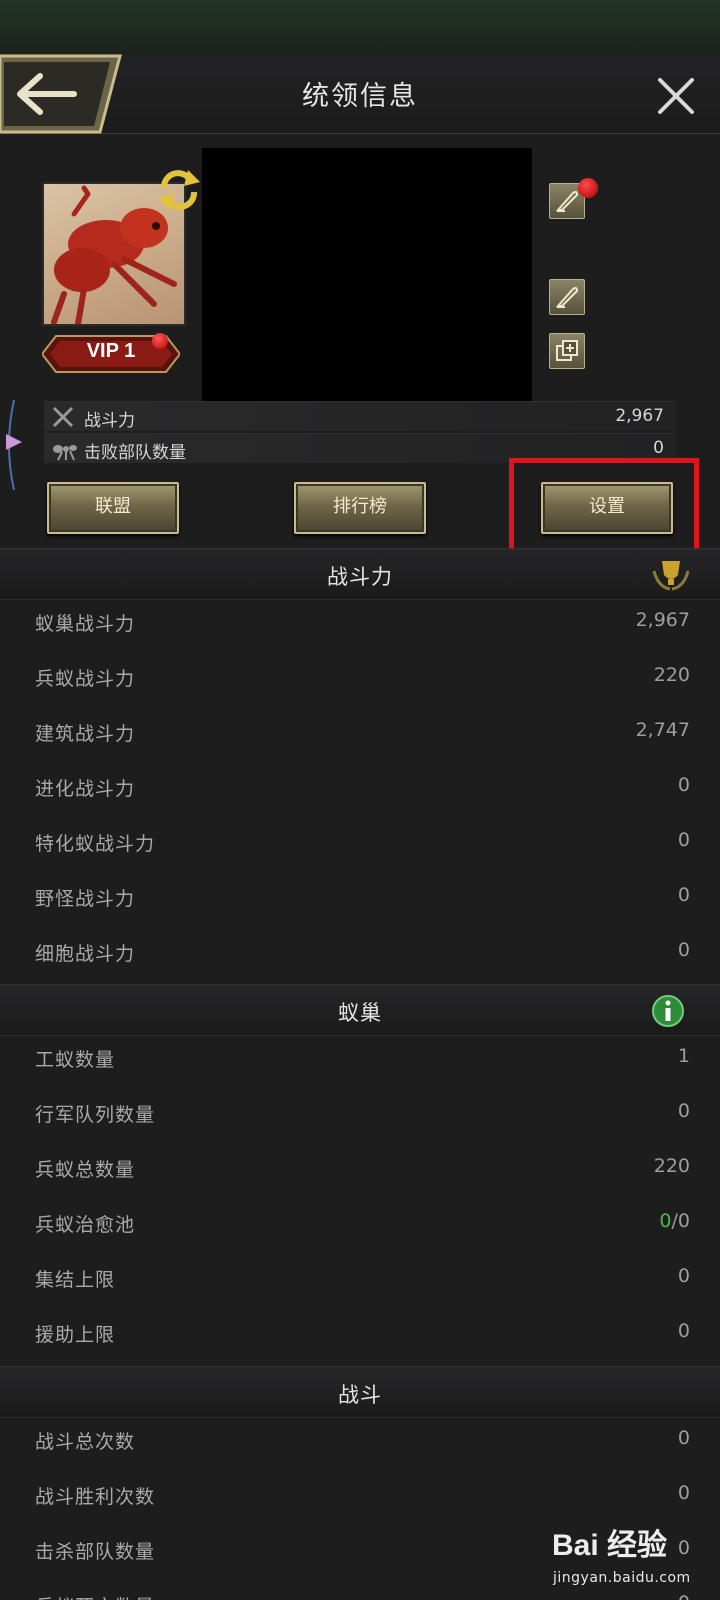  I want to click on row-label: 战斗总次数, so click(85, 1442).